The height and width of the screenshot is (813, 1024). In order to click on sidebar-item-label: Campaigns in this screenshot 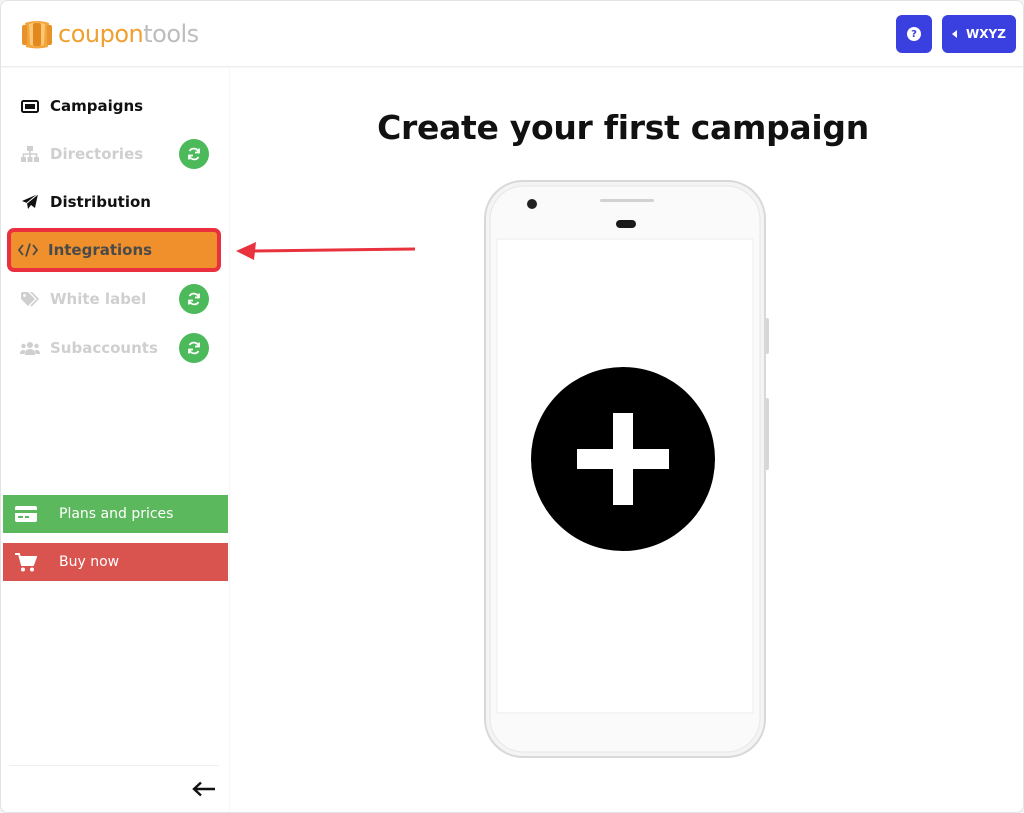, I will do `click(97, 106)`.